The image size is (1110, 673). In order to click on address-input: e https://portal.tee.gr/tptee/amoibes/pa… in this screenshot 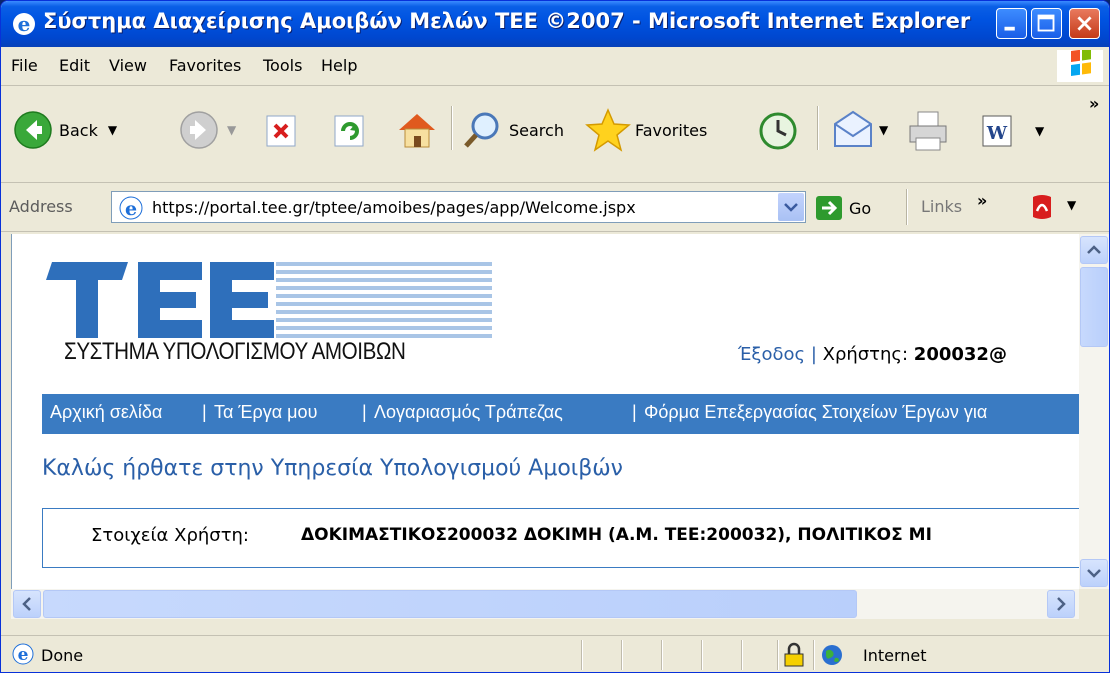, I will do `click(458, 207)`.